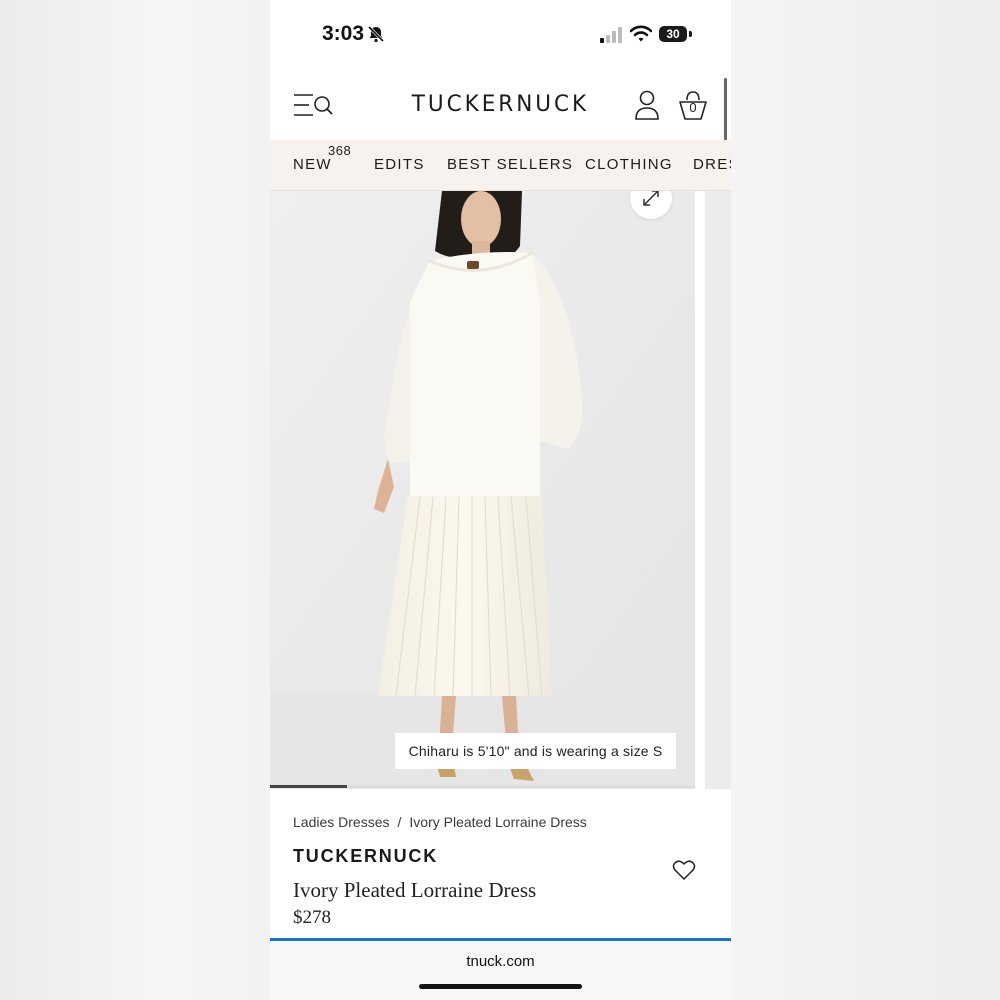 This screenshot has height=1000, width=1000. Describe the element at coordinates (312, 164) in the screenshot. I see `nav-item-new: NEW` at that location.